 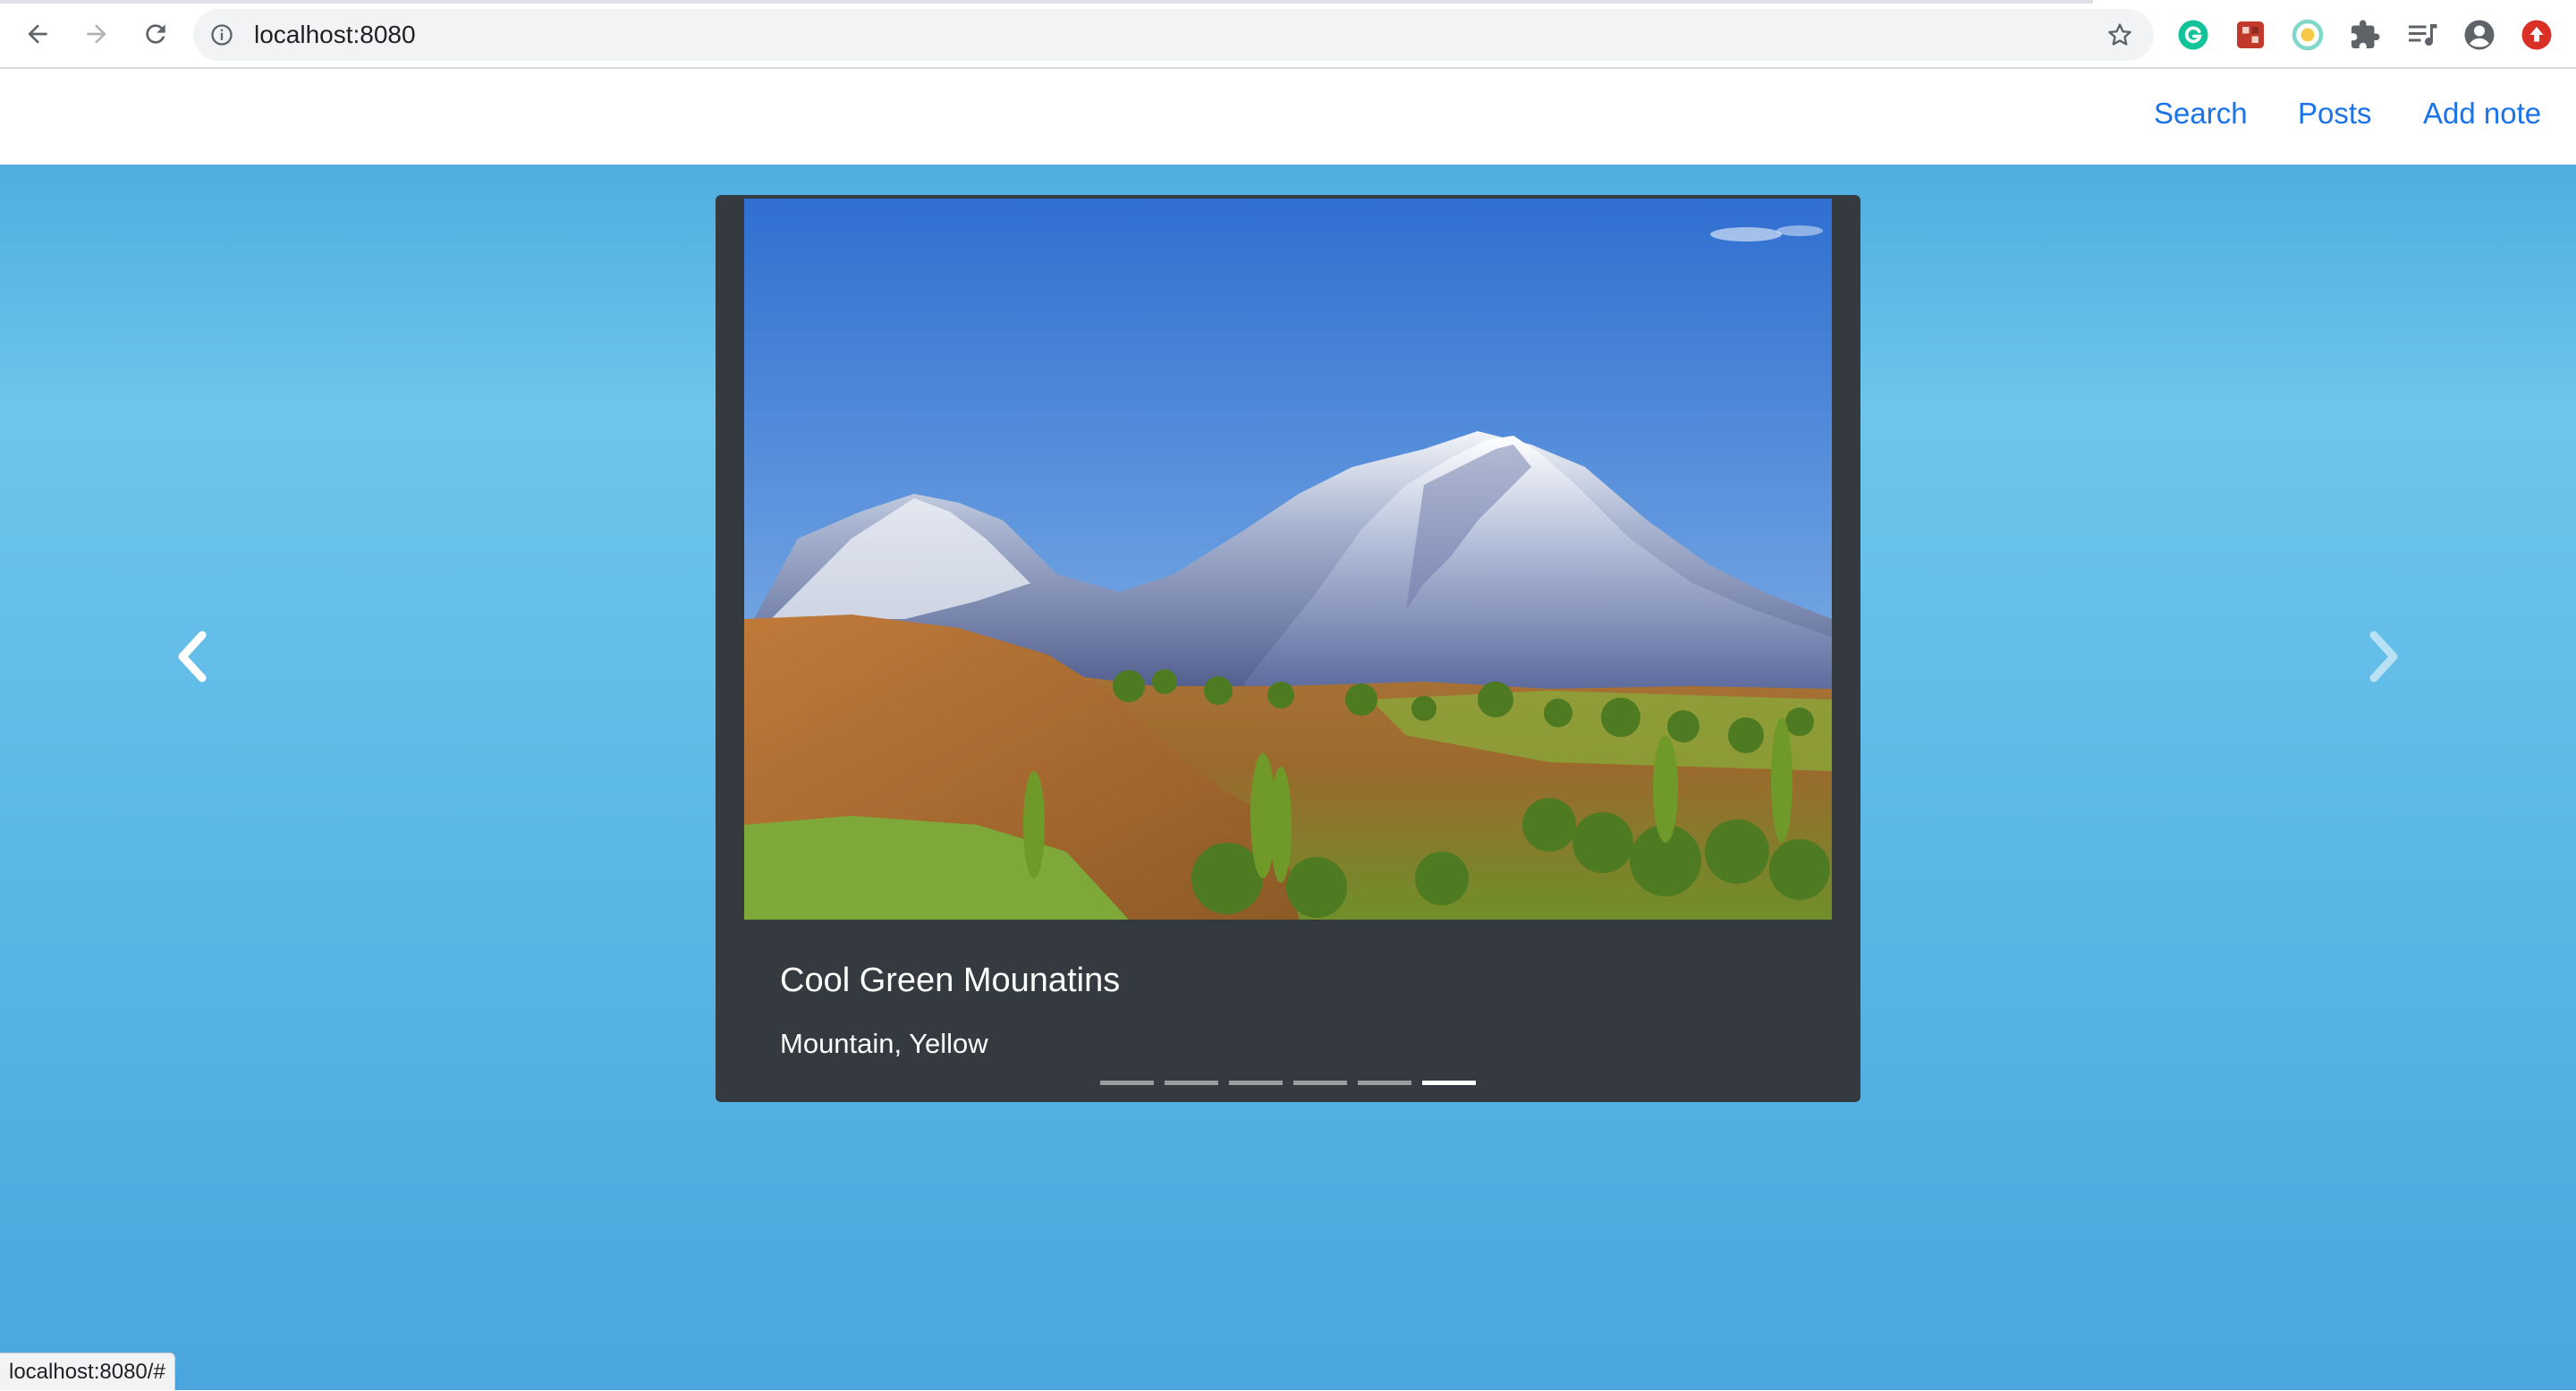 I want to click on chevron-right-icon, so click(x=2383, y=656).